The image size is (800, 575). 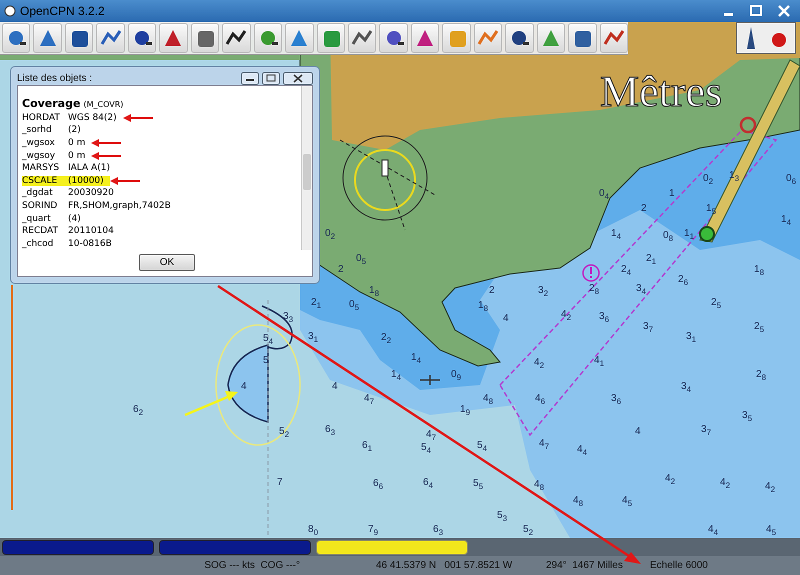 What do you see at coordinates (90, 243) in the screenshot?
I see `attribute-value: 10-0816B` at bounding box center [90, 243].